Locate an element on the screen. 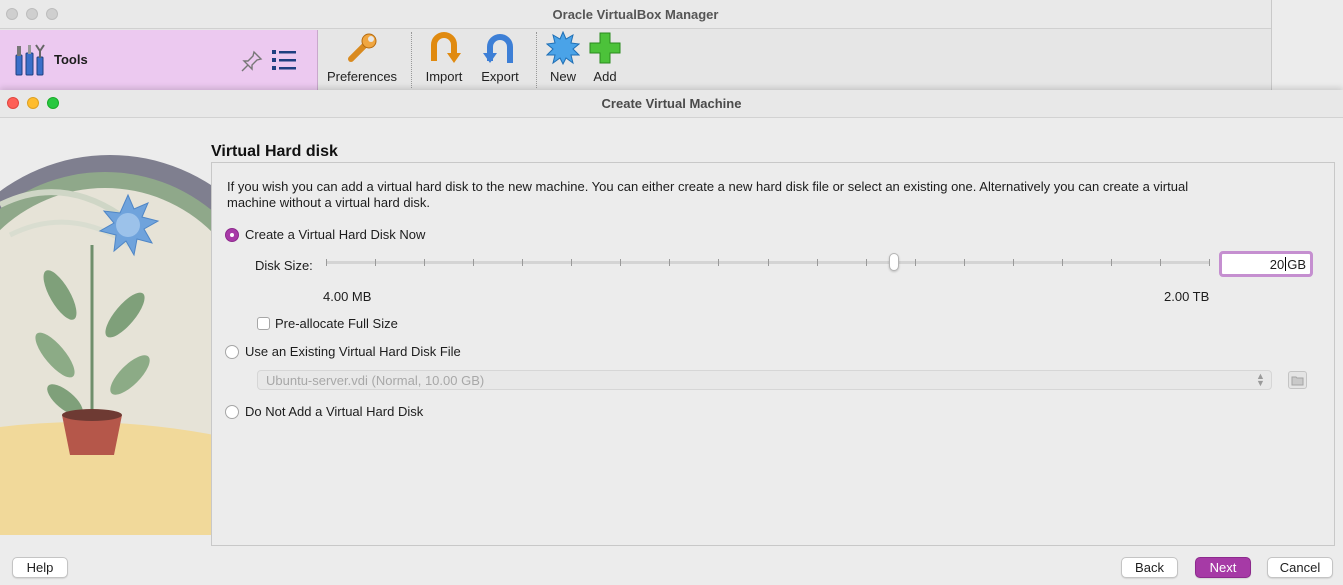 The width and height of the screenshot is (1343, 585). choose-disk-file-button is located at coordinates (1297, 380).